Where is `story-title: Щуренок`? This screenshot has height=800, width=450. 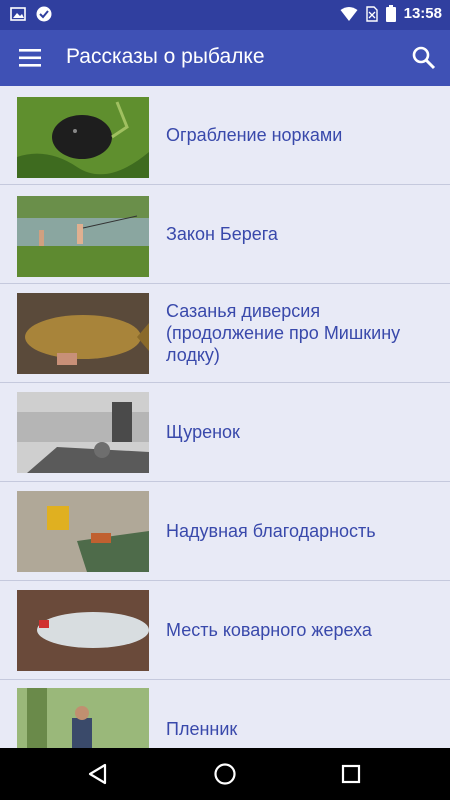 story-title: Щуренок is located at coordinates (203, 432).